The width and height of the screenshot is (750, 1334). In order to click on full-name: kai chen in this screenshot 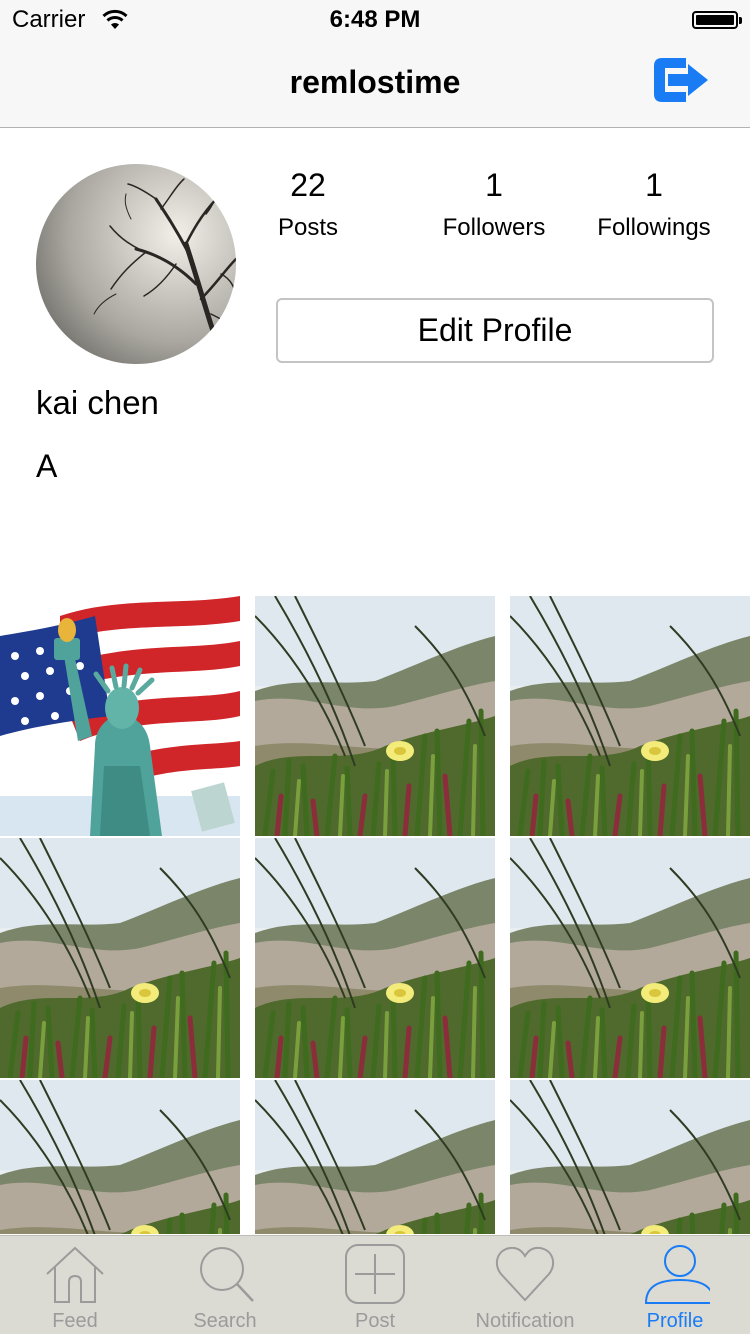, I will do `click(97, 402)`.